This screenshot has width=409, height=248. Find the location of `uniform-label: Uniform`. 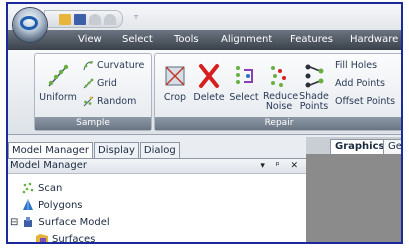

uniform-label: Uniform is located at coordinates (58, 97).